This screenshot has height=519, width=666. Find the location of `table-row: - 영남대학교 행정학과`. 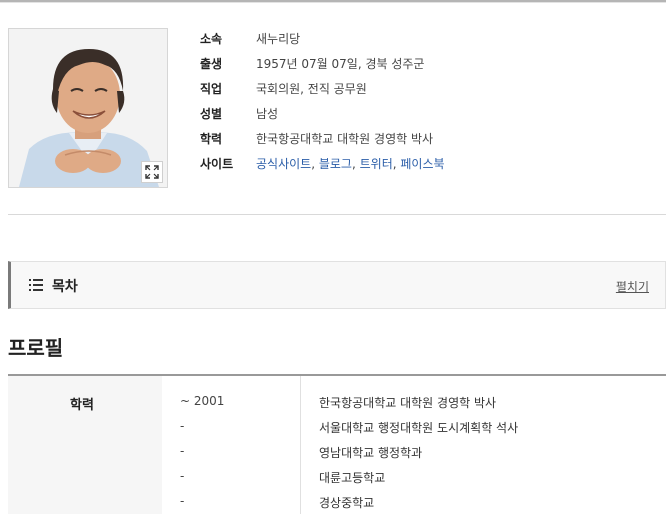

table-row: - 영남대학교 행정학과 is located at coordinates (337, 456).